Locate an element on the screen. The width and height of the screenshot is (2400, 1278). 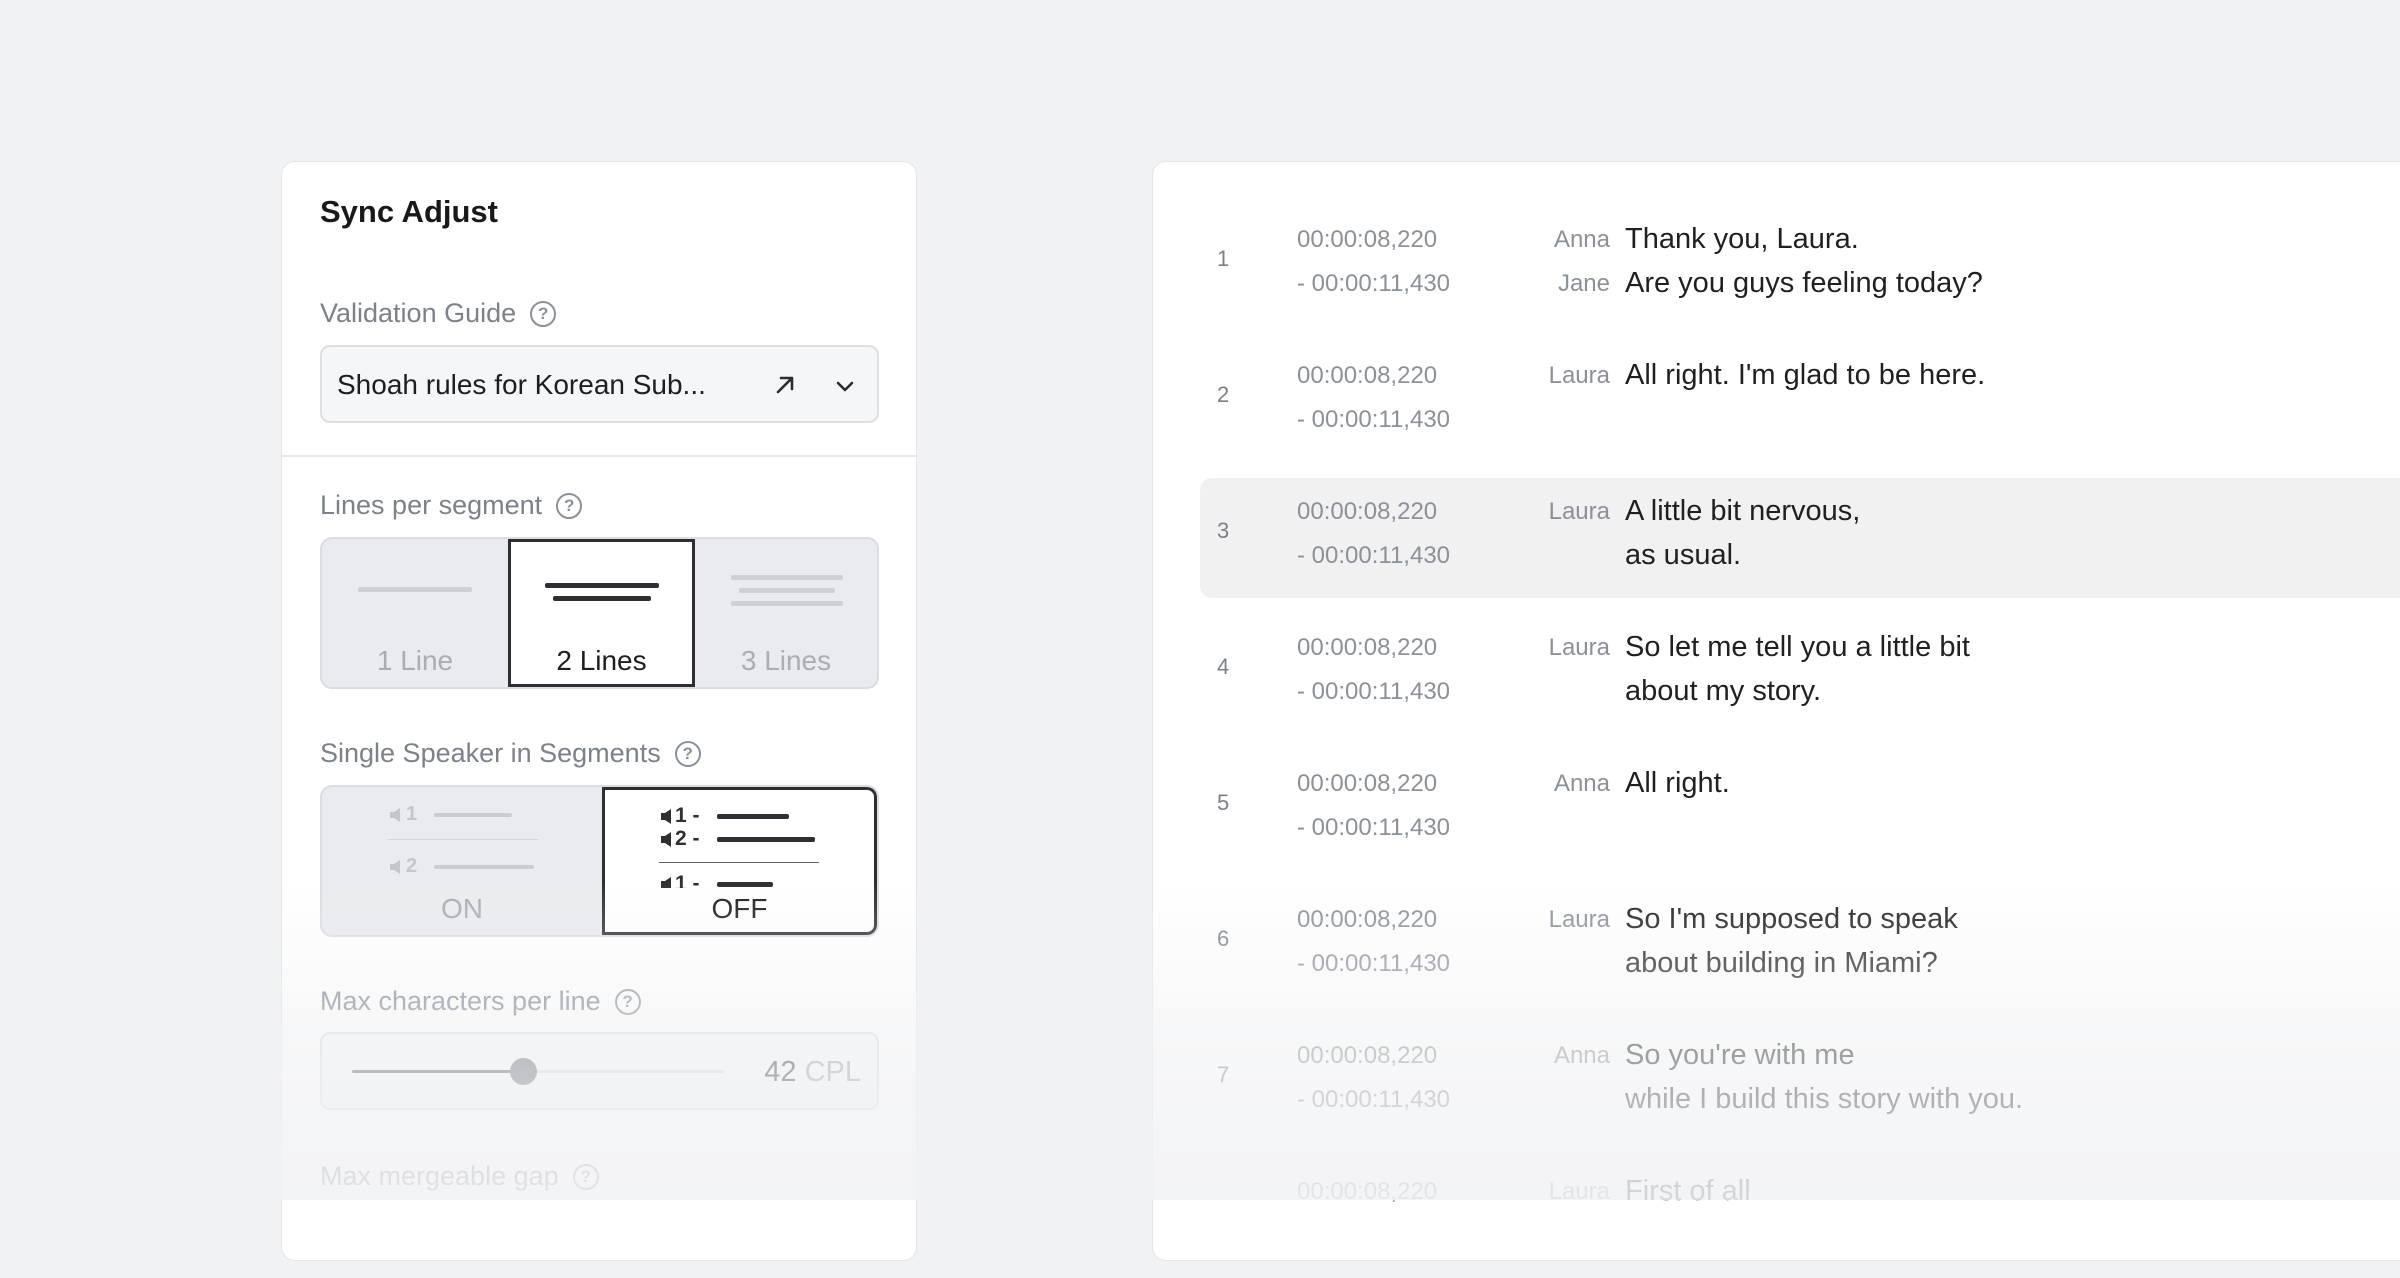
segment-text: A little bit nervous, as usual. is located at coordinates (1742, 533).